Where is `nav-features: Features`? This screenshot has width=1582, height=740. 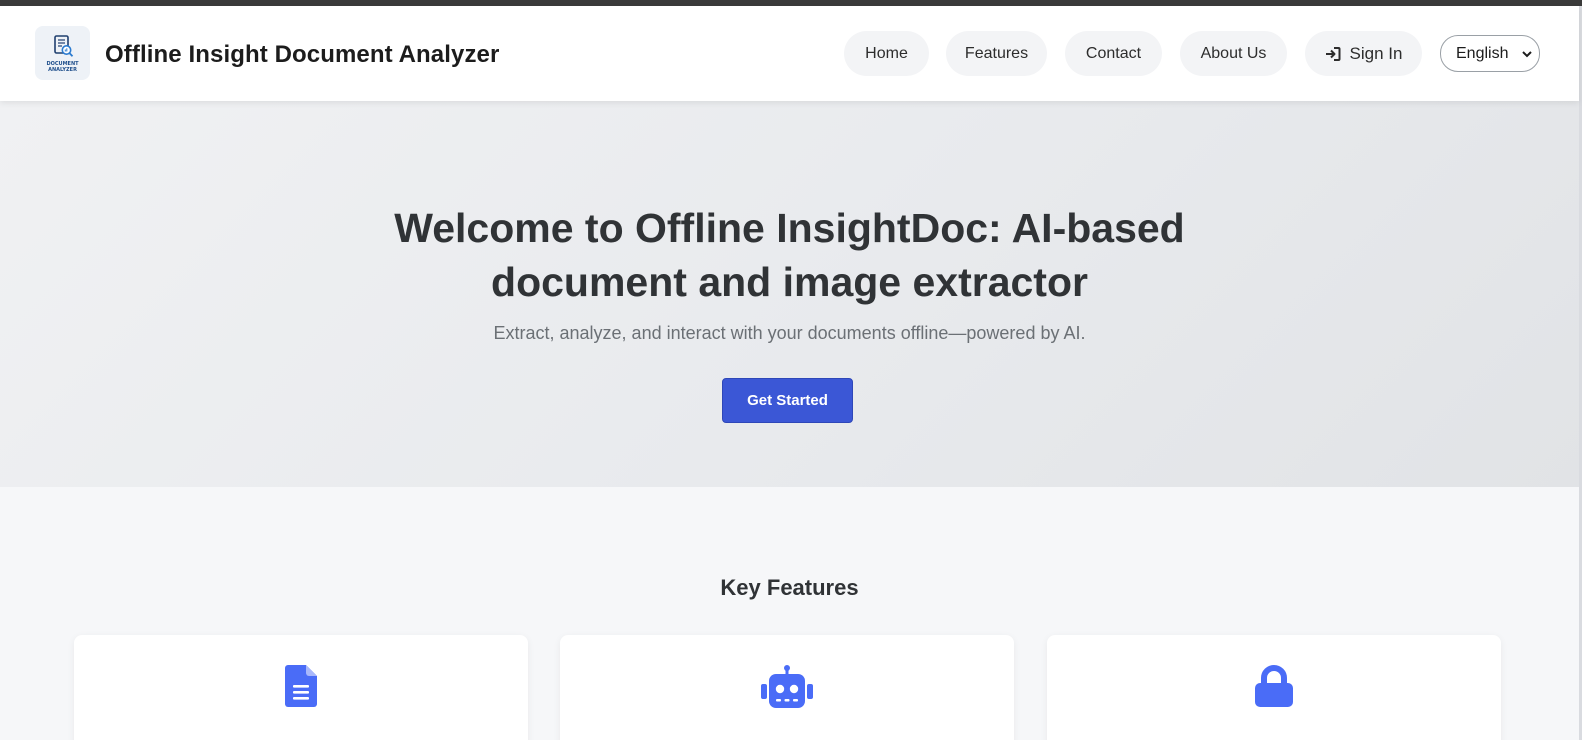 nav-features: Features is located at coordinates (996, 53).